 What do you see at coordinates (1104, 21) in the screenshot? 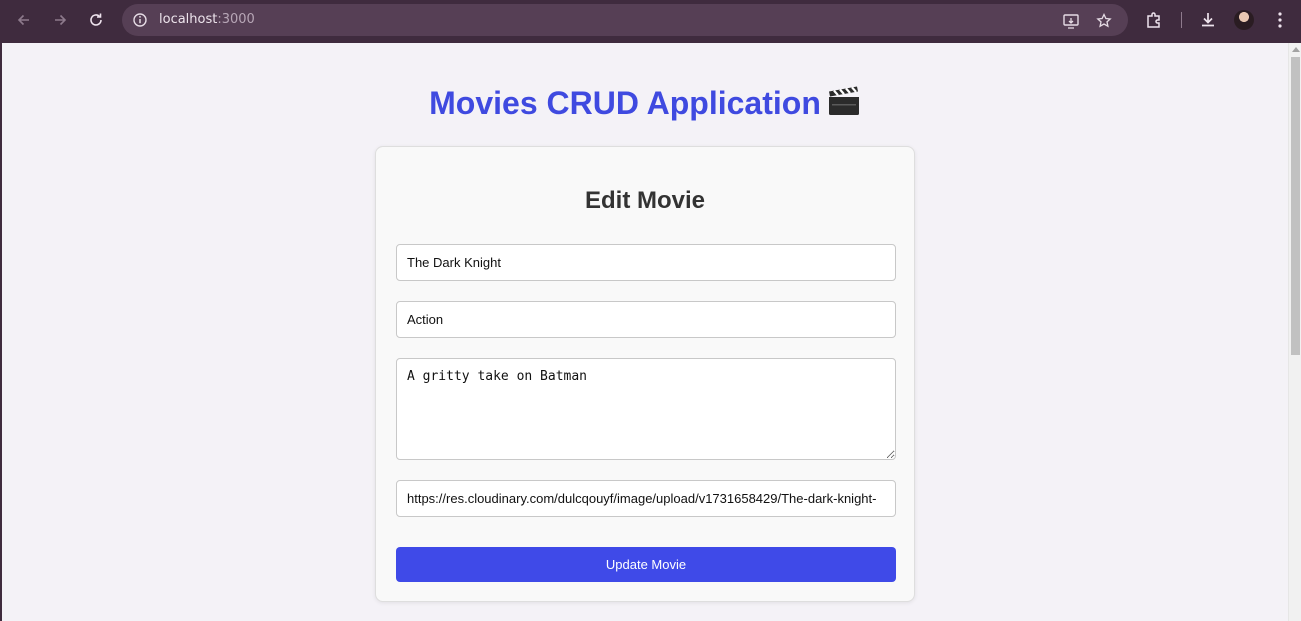
I see `bookmark-star-icon` at bounding box center [1104, 21].